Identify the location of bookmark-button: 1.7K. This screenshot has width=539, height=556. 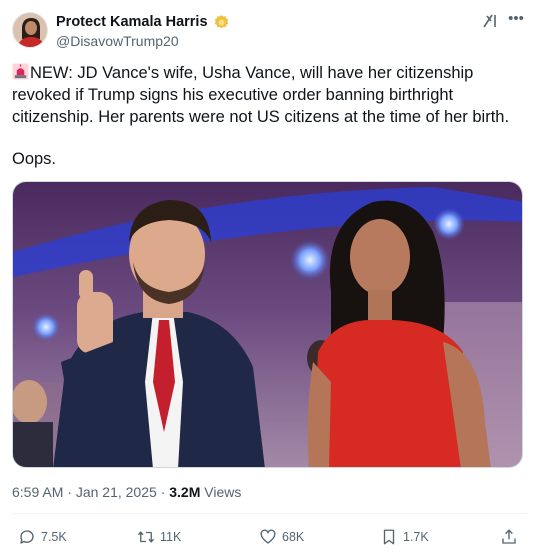
(404, 537).